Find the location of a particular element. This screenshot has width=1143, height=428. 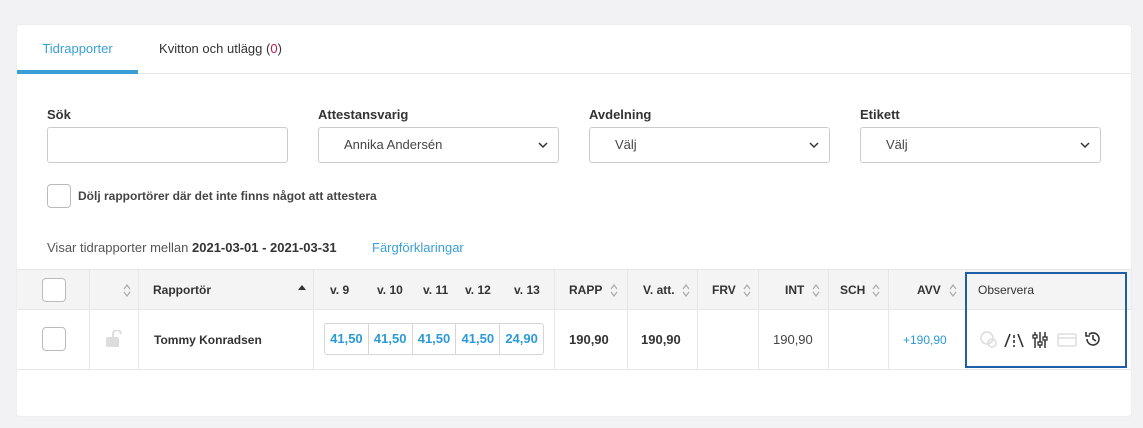

row-int: 190,90 is located at coordinates (793, 339).